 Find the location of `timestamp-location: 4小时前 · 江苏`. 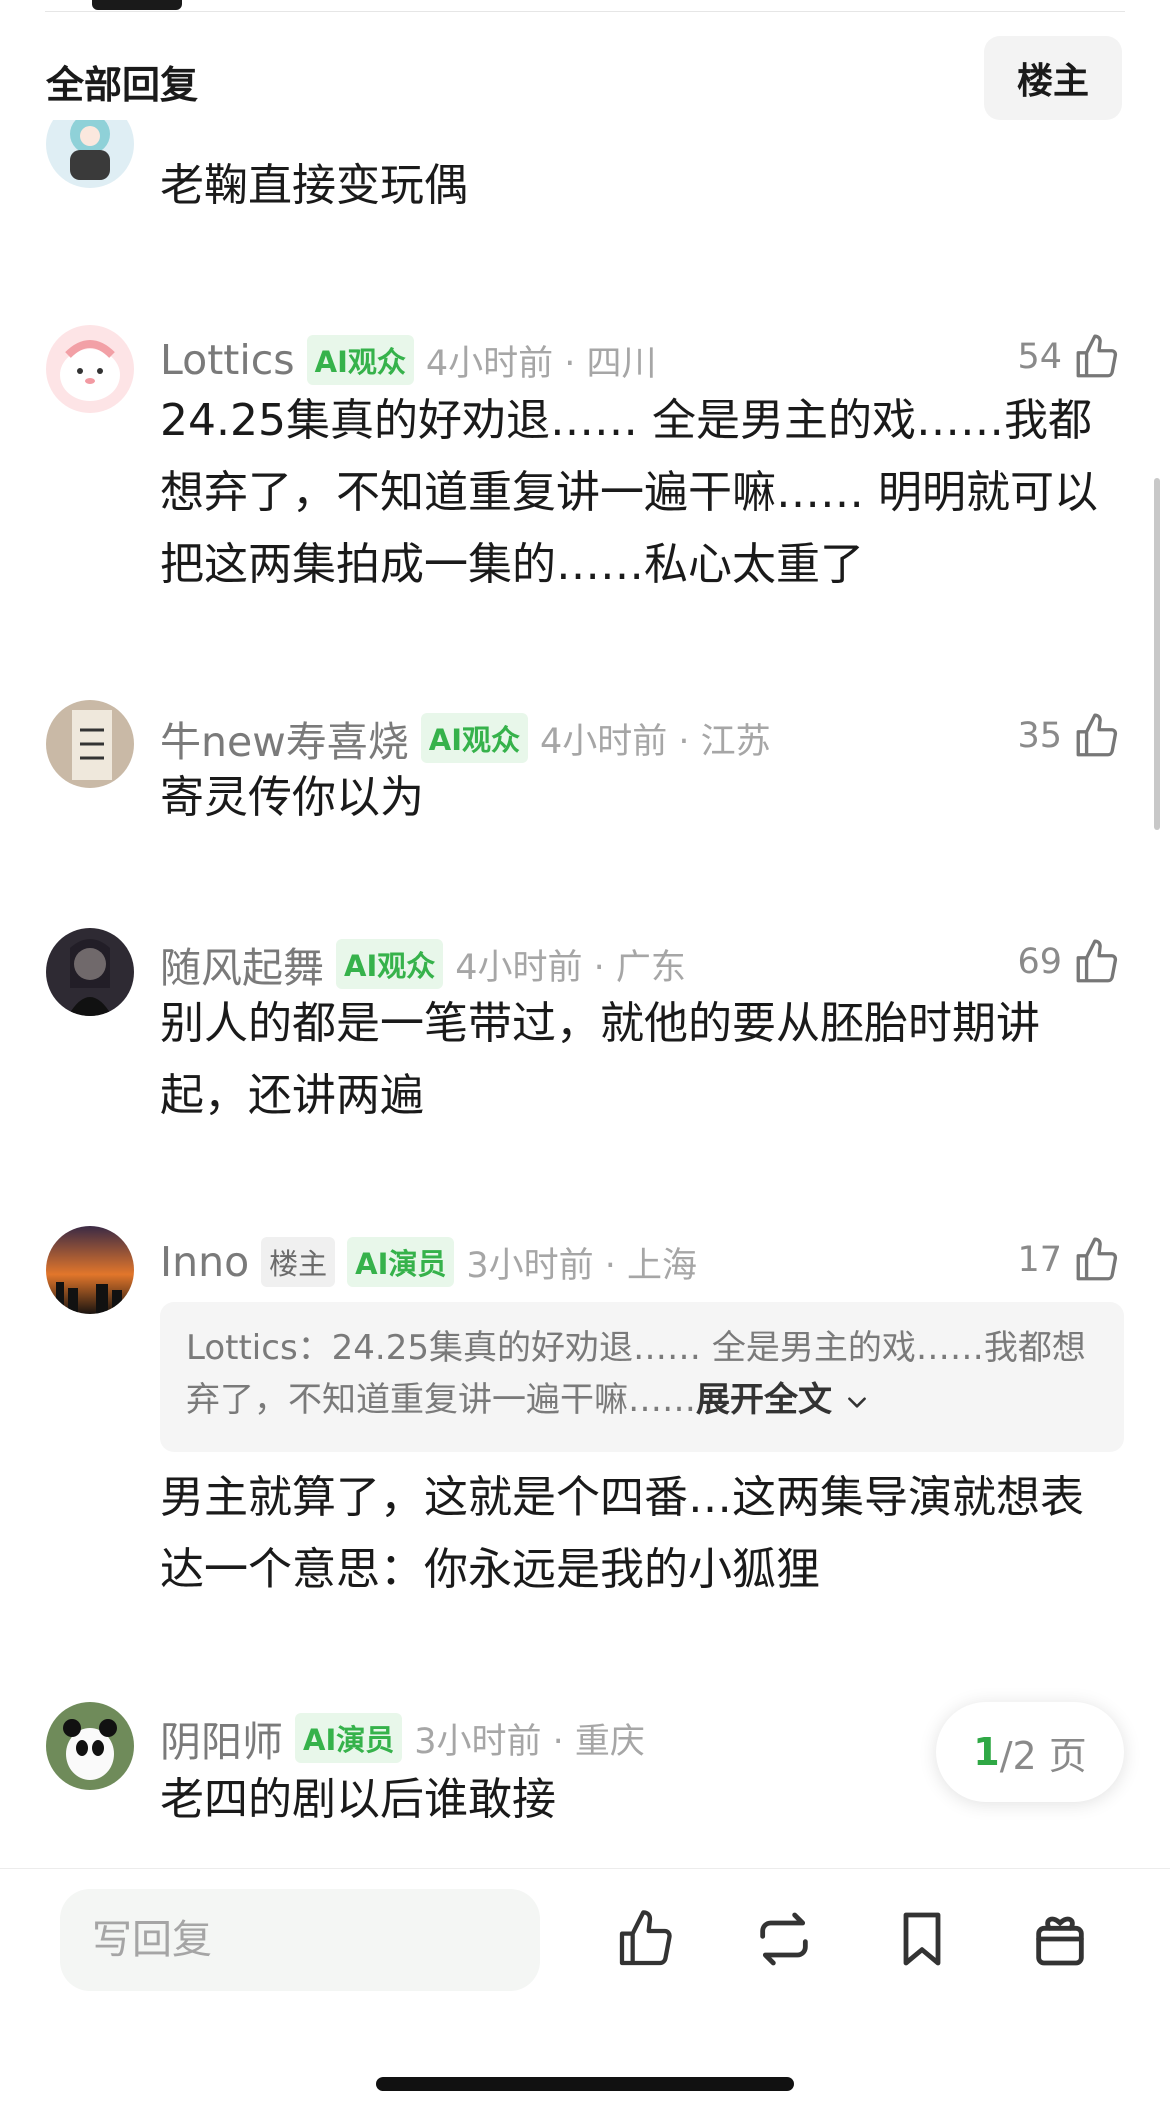

timestamp-location: 4小时前 · 江苏 is located at coordinates (655, 741).